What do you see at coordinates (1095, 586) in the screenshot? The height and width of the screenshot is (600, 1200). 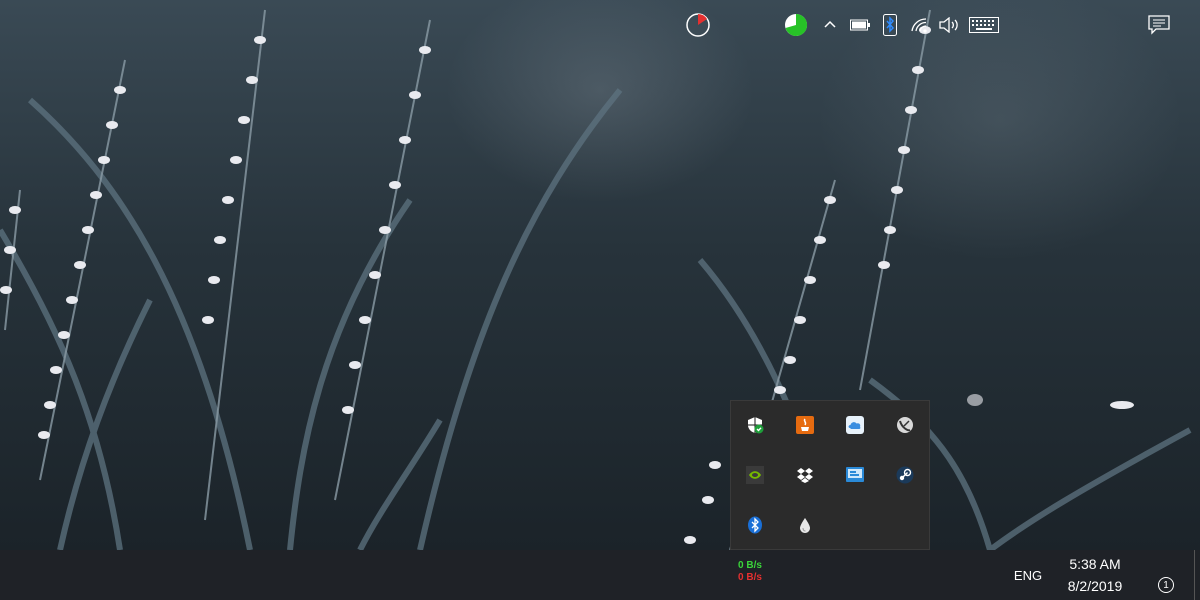 I see `clock-date: 8/2/2019` at bounding box center [1095, 586].